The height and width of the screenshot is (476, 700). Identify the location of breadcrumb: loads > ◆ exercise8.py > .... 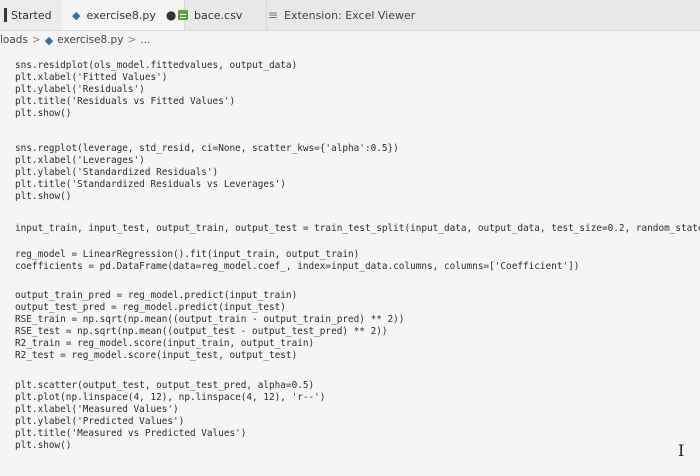
(350, 40).